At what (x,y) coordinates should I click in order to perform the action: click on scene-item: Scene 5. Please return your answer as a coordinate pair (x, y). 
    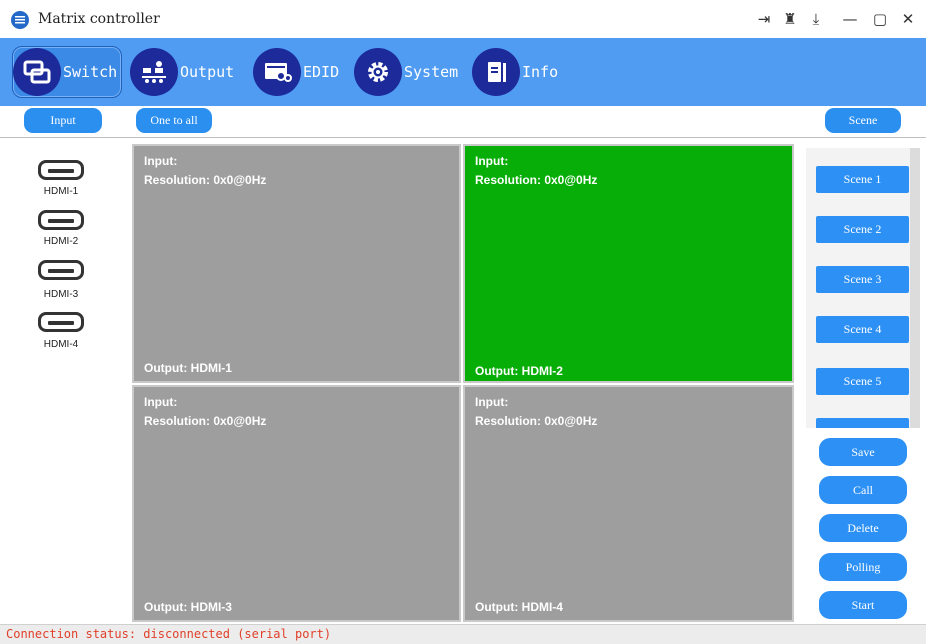
    Looking at the image, I should click on (862, 381).